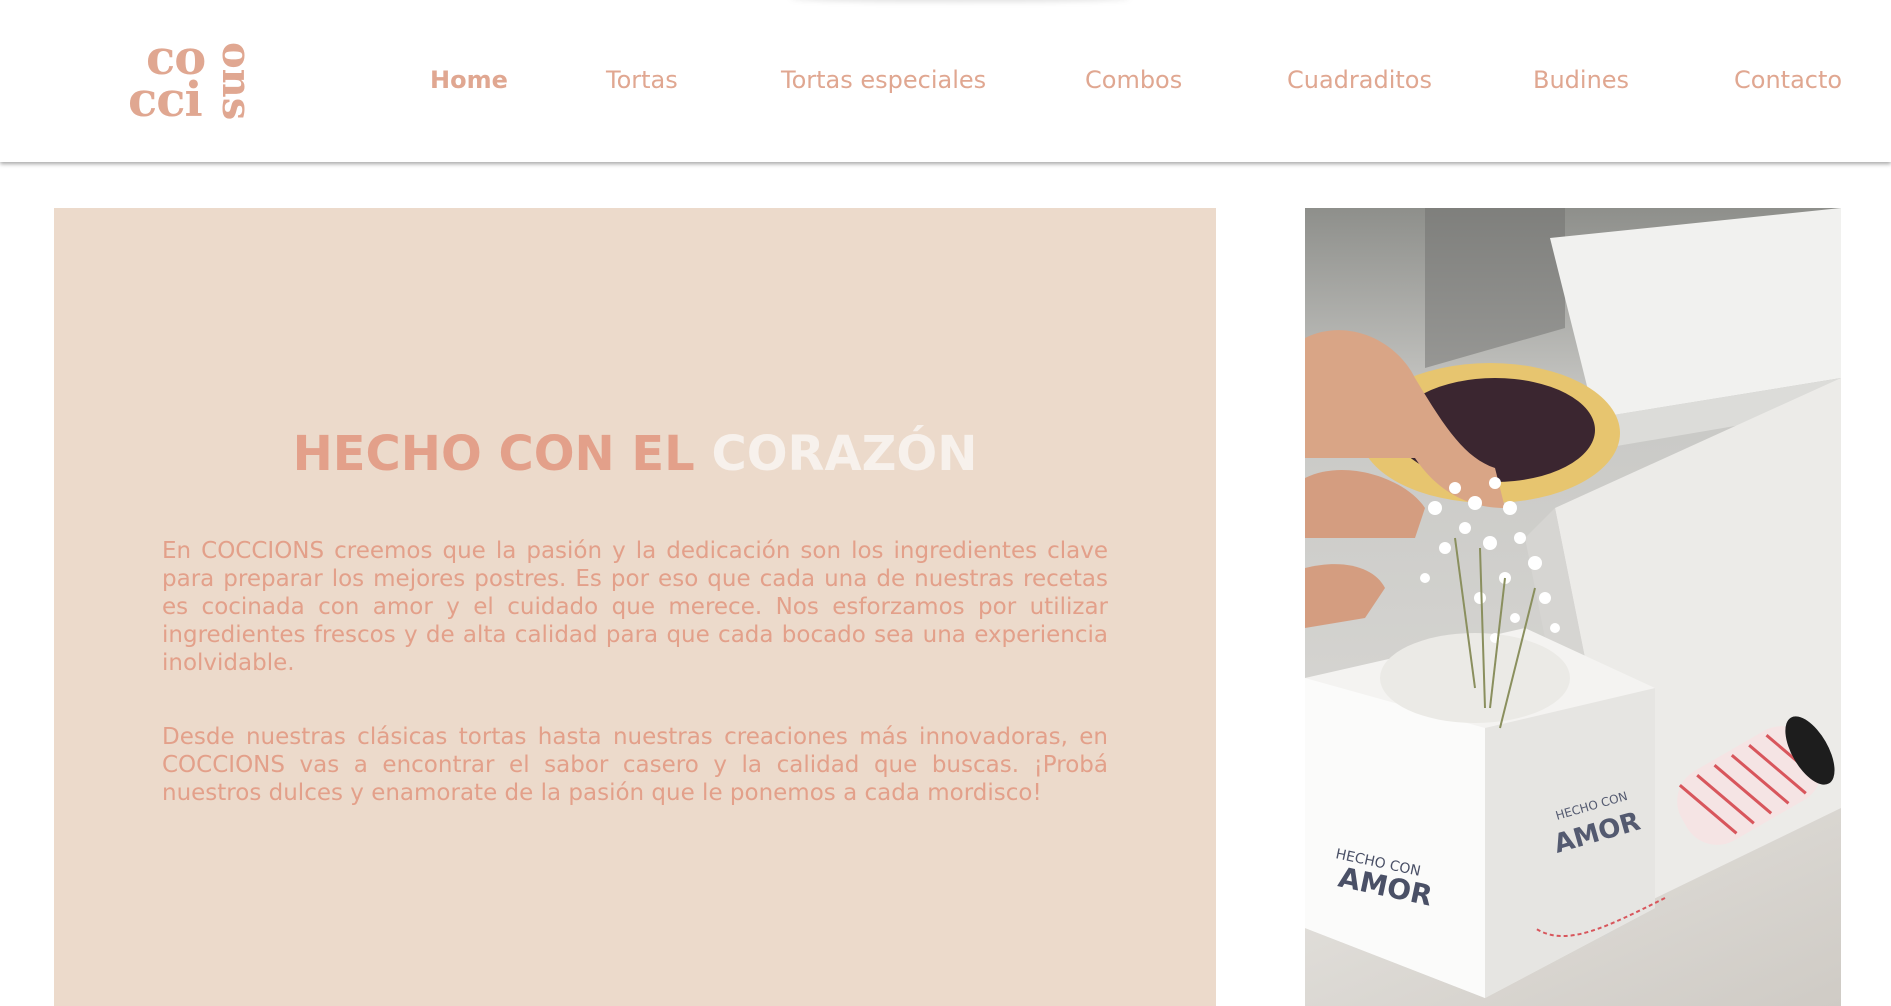  I want to click on box-handle, so click(1475, 678).